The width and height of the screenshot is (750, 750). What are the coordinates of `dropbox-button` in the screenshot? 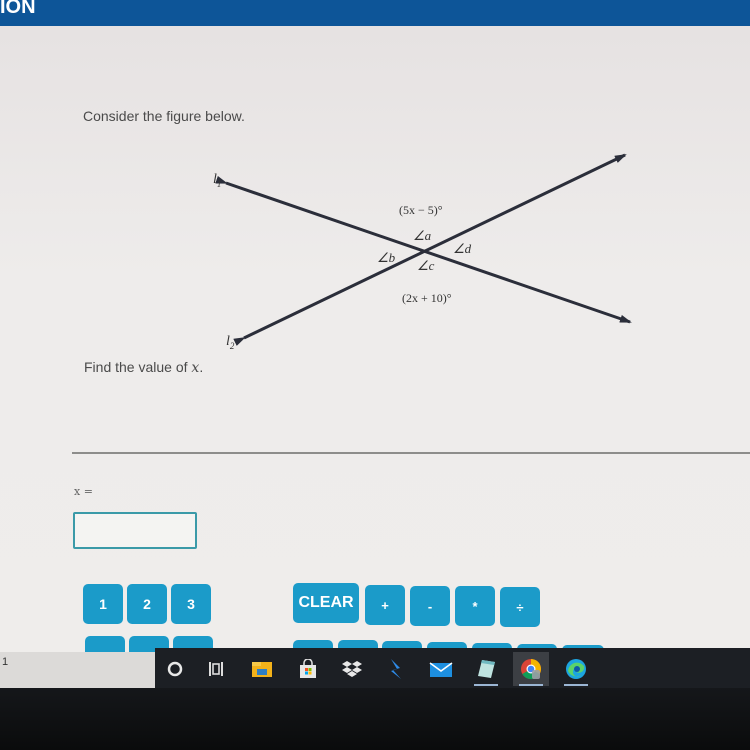 It's located at (352, 669).